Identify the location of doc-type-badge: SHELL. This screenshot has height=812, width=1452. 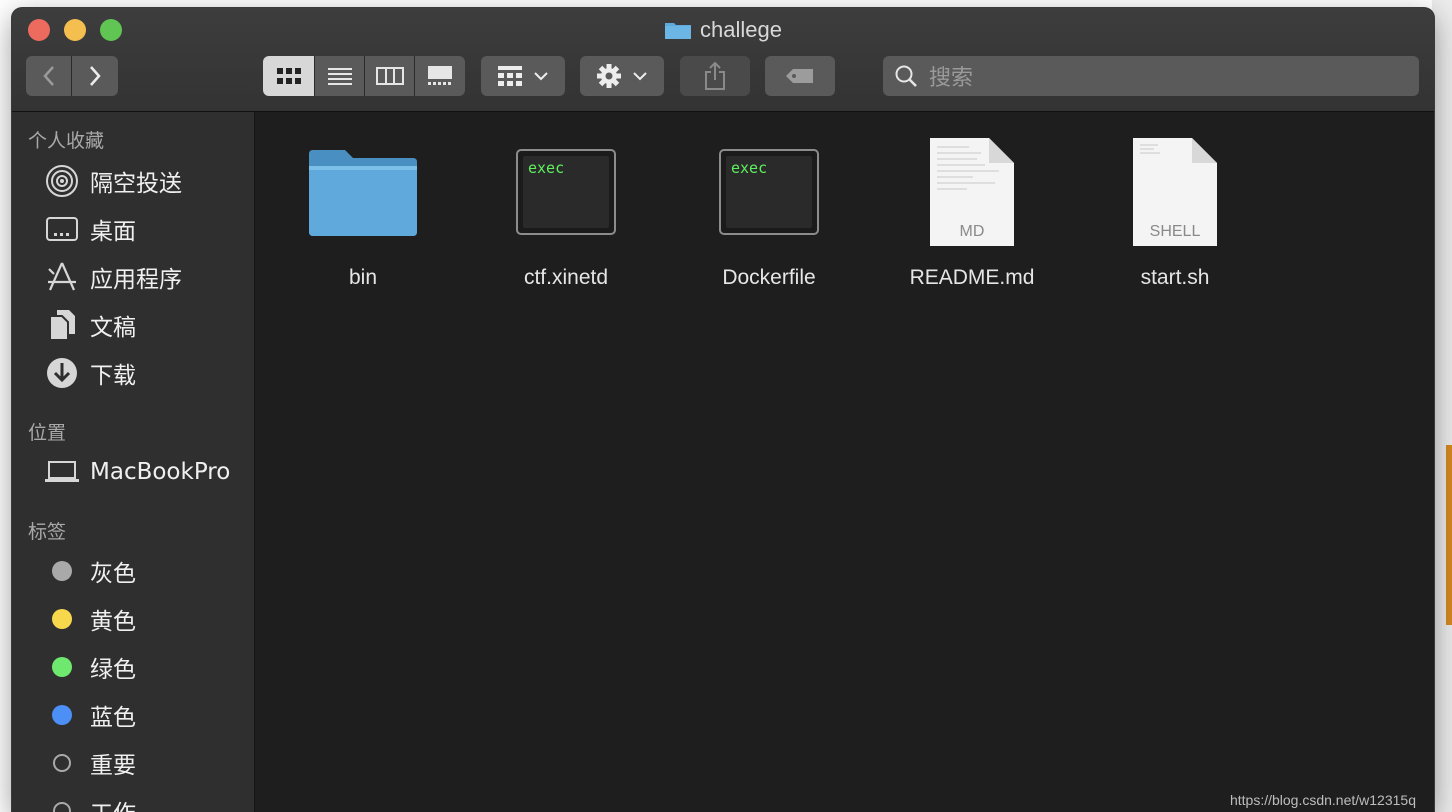
(1175, 231).